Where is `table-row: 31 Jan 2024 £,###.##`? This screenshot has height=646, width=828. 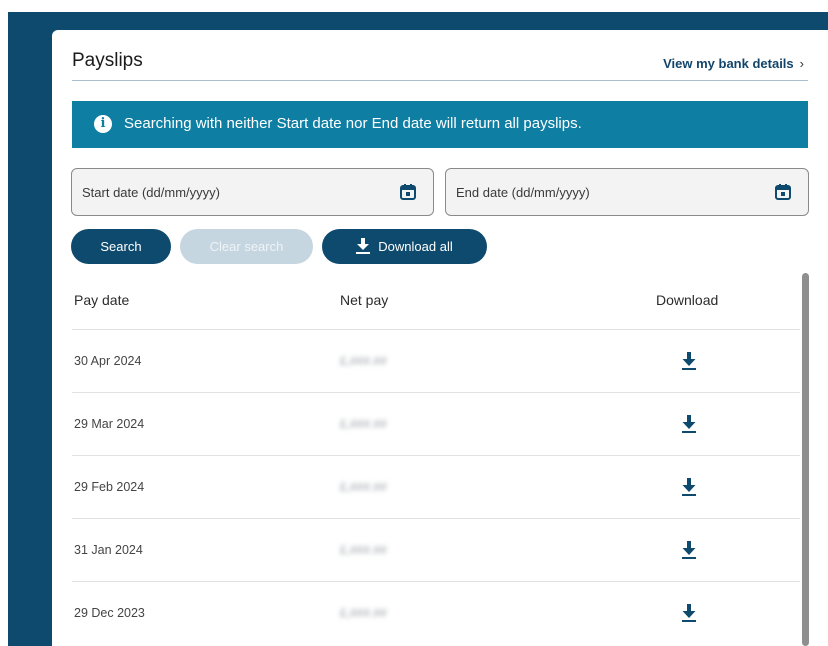
table-row: 31 Jan 2024 £,###.## is located at coordinates (436, 550).